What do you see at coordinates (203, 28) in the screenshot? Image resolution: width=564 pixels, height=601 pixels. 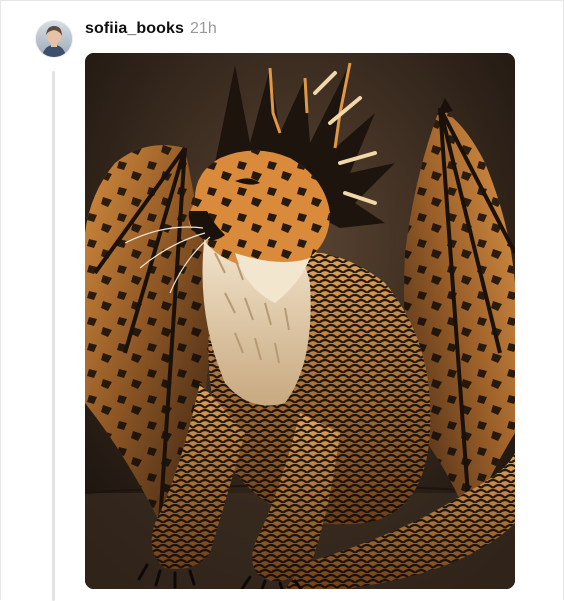 I see `timestamp: 21h` at bounding box center [203, 28].